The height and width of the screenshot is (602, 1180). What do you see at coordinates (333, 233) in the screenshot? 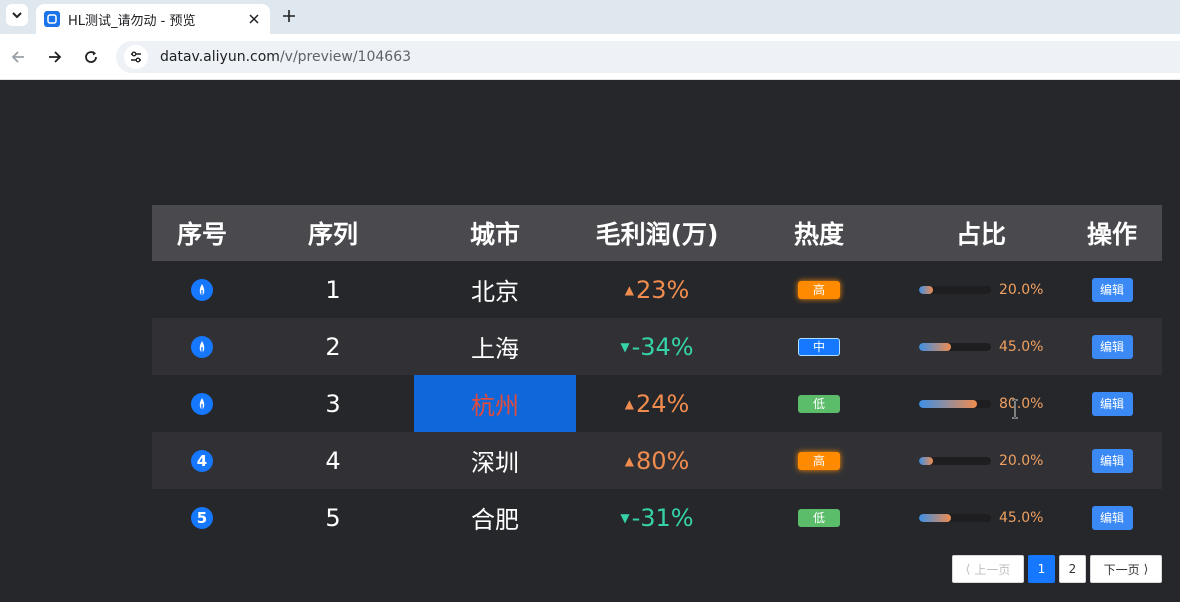
I see `header-sequence: 序列` at bounding box center [333, 233].